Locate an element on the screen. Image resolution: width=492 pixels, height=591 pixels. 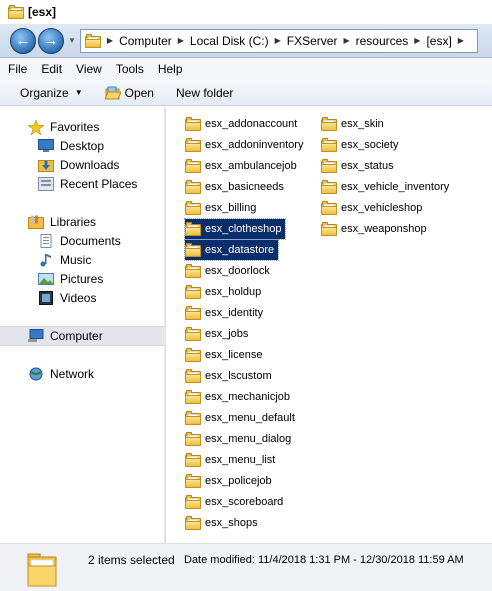
back-arrow-icon: ← is located at coordinates (23, 40).